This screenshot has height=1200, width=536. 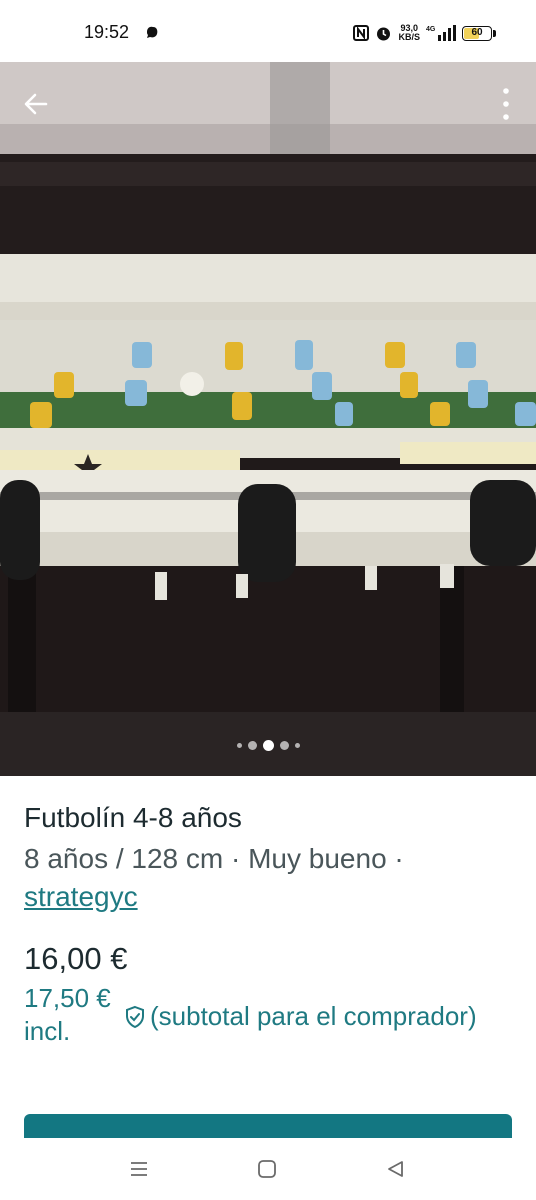 What do you see at coordinates (214, 858) in the screenshot?
I see `listing-attributes-text: 8 años / 128 cm · Muy bueno ·` at bounding box center [214, 858].